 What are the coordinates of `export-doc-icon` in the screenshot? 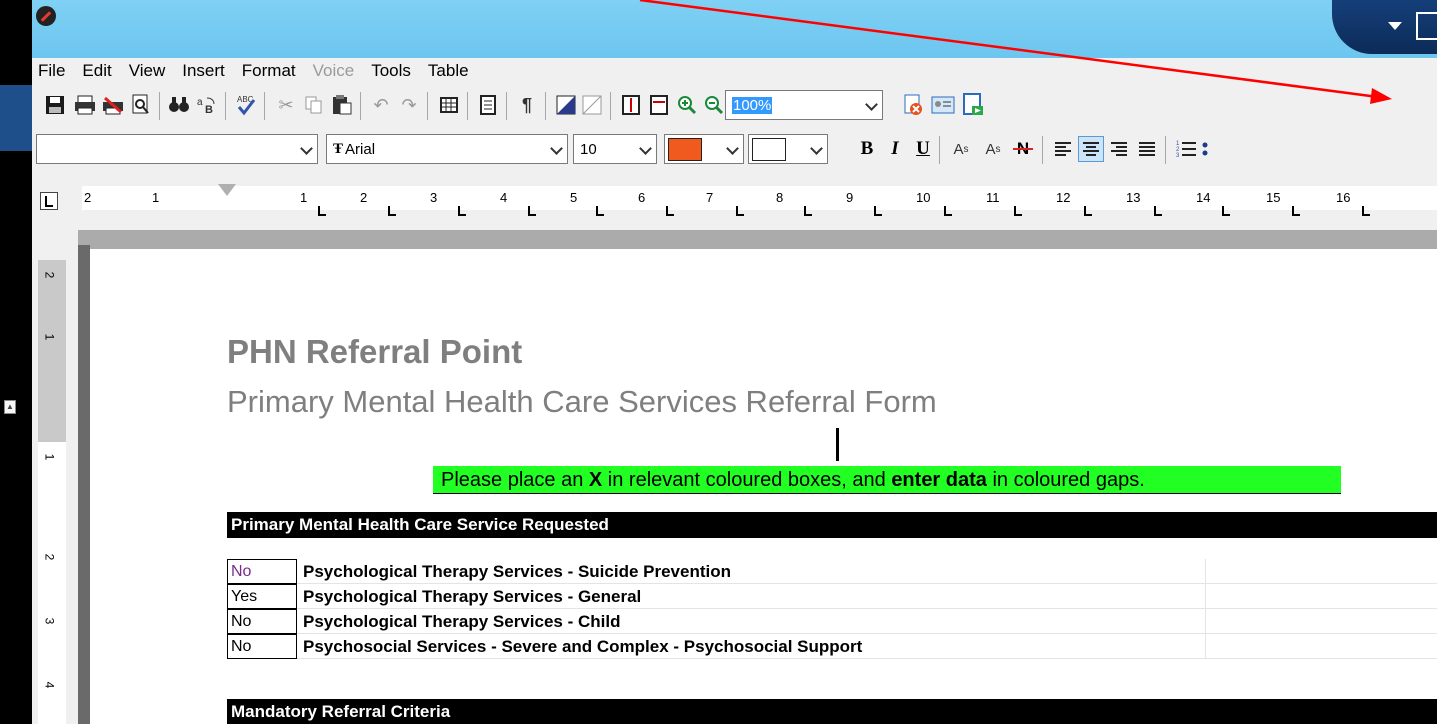 It's located at (973, 105).